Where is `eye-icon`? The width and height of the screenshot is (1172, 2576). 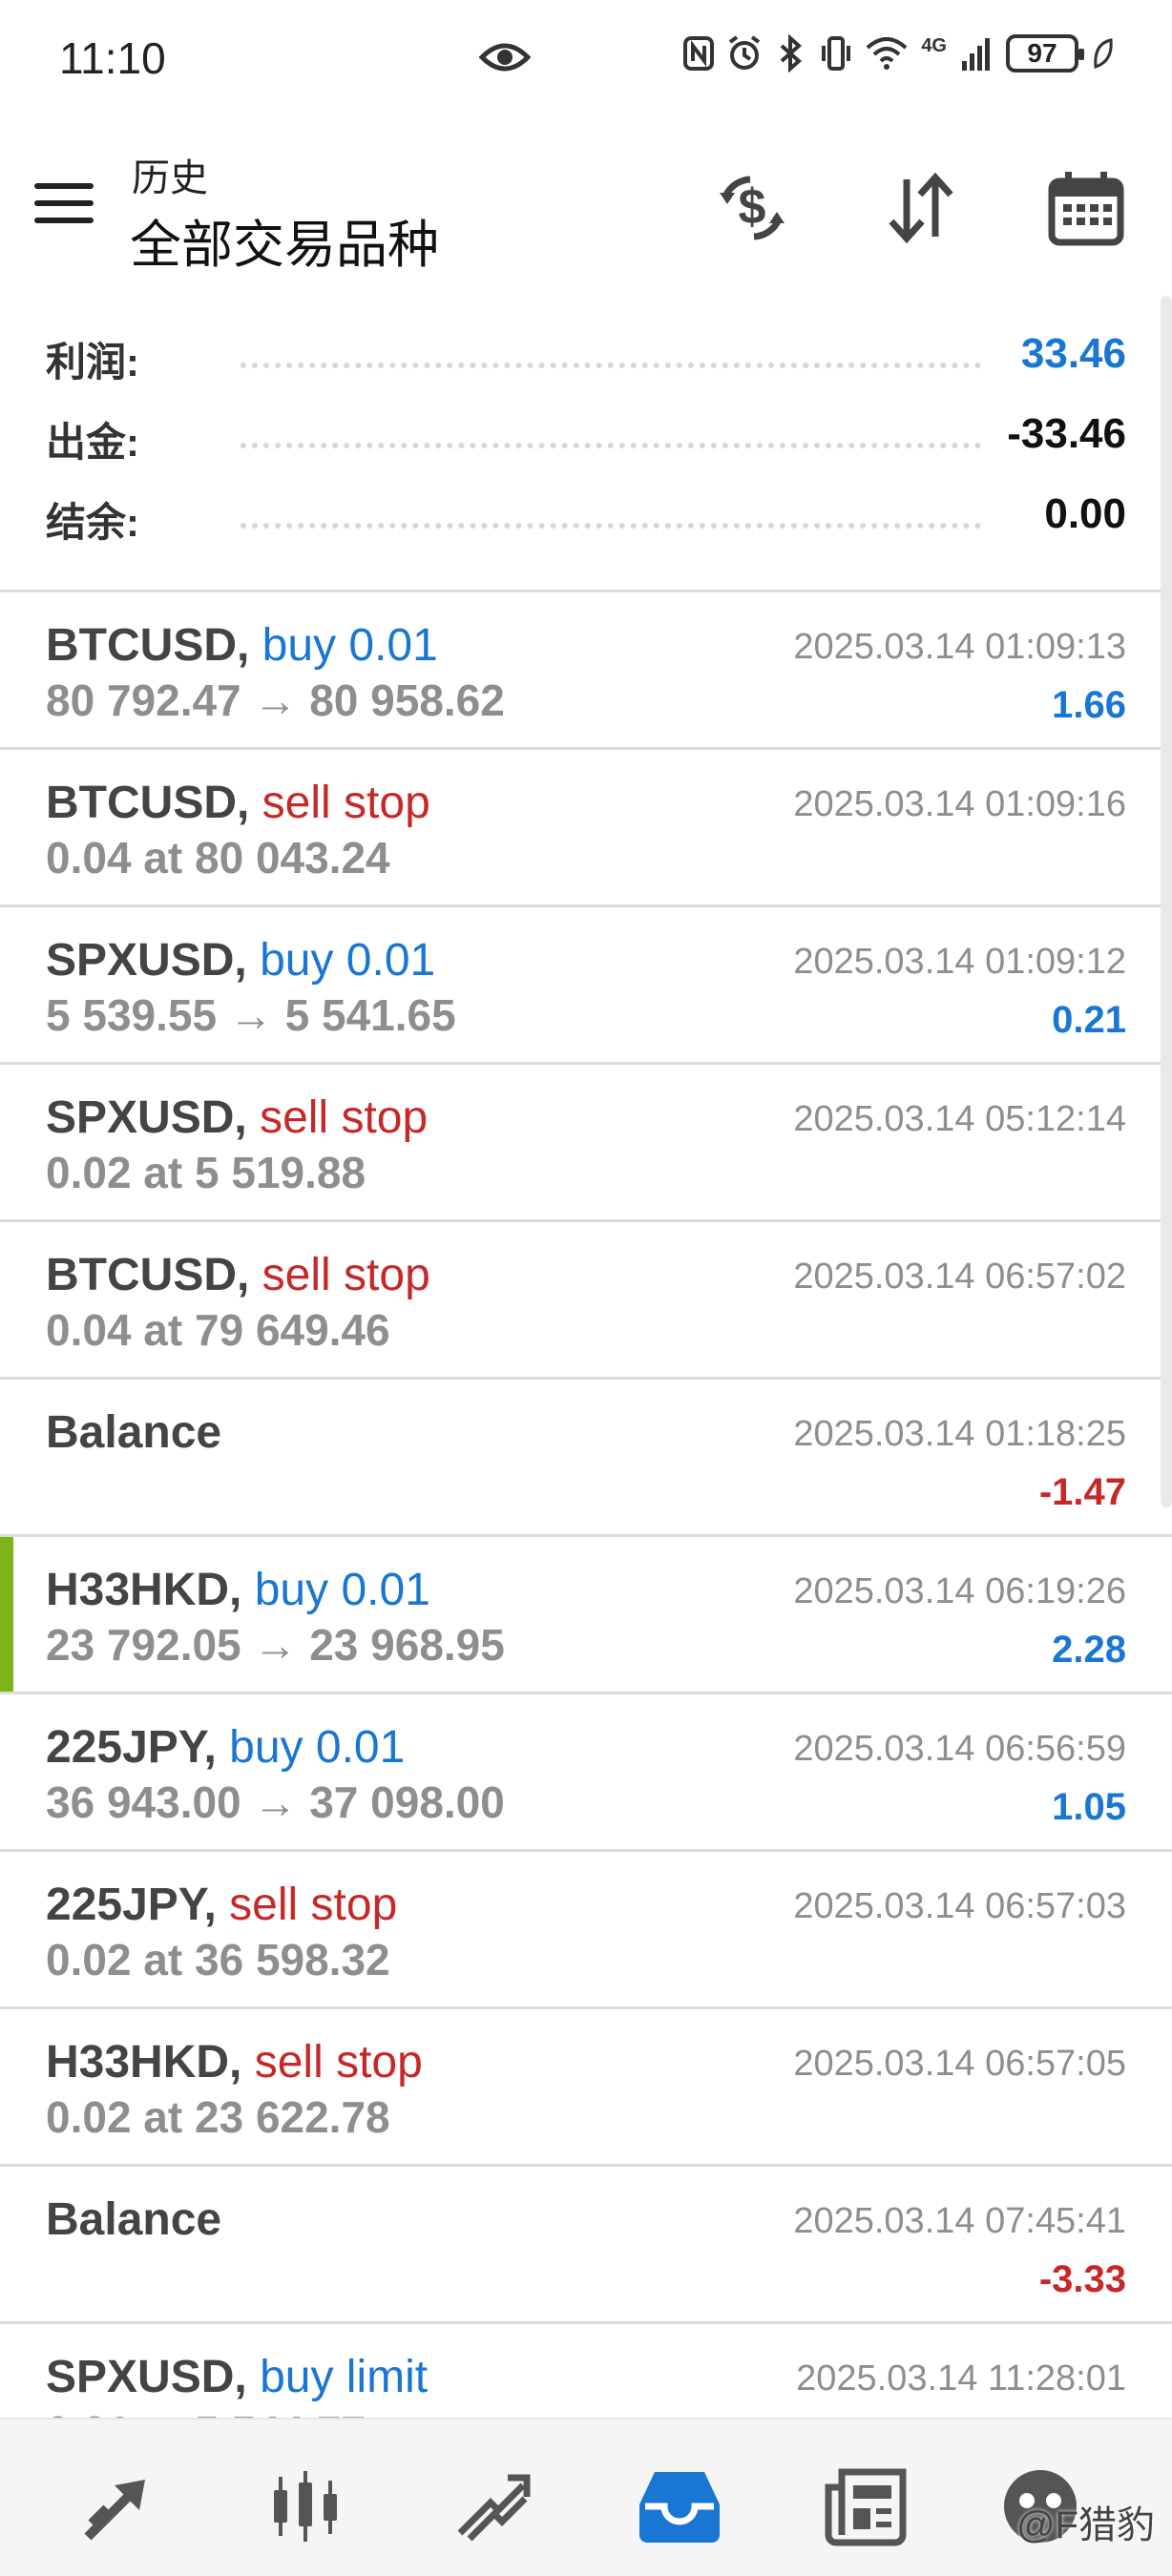 eye-icon is located at coordinates (505, 57).